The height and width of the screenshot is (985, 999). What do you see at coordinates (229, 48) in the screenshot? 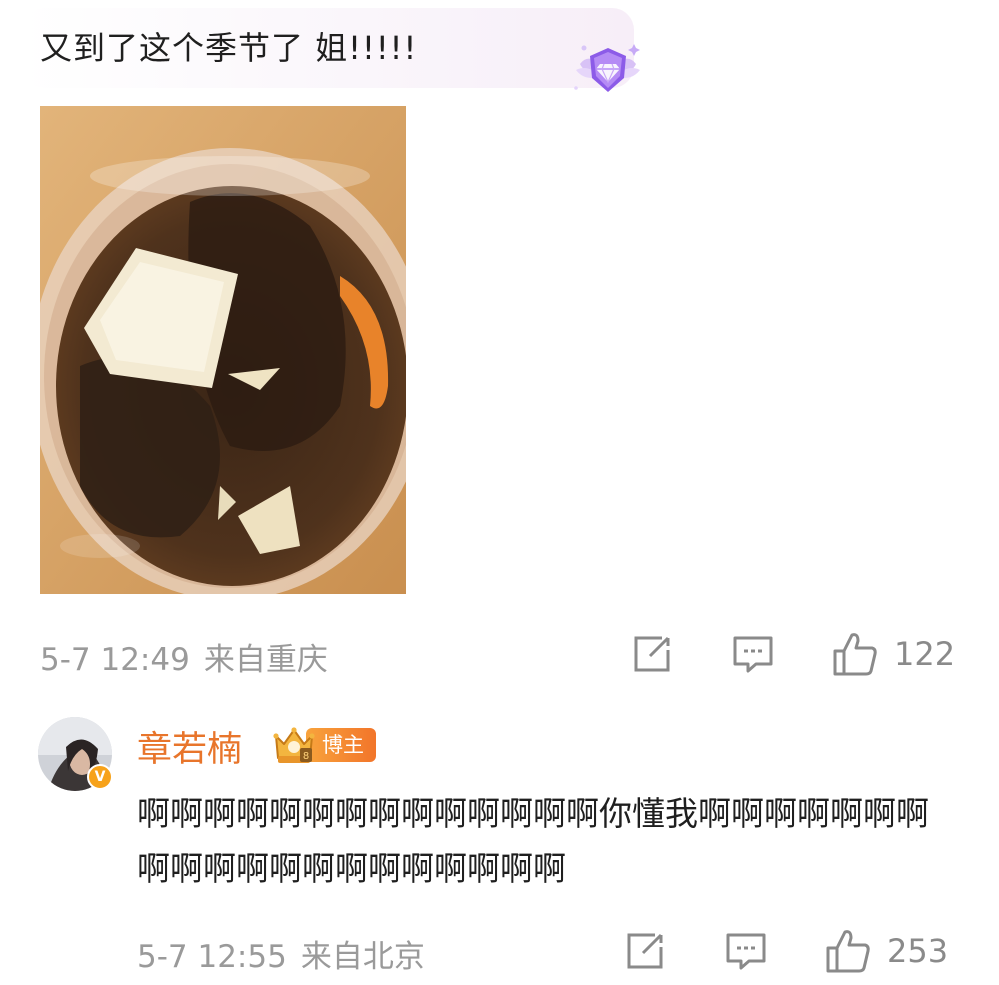
I see `comment-text: 又到了这个季节了 姐!!!!!` at bounding box center [229, 48].